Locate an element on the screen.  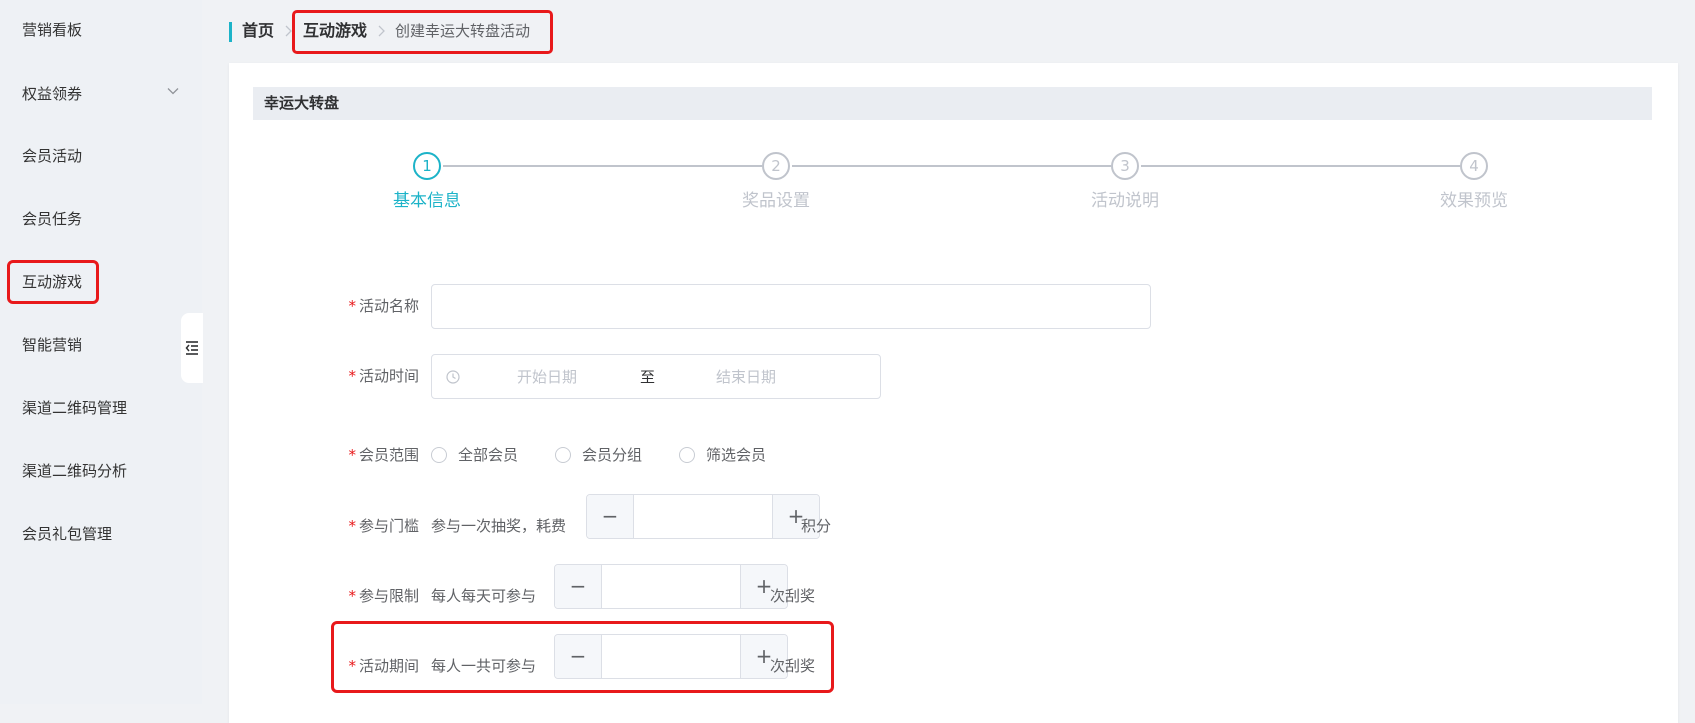
daily-limit-suffix: 次刮奖 is located at coordinates (793, 596).